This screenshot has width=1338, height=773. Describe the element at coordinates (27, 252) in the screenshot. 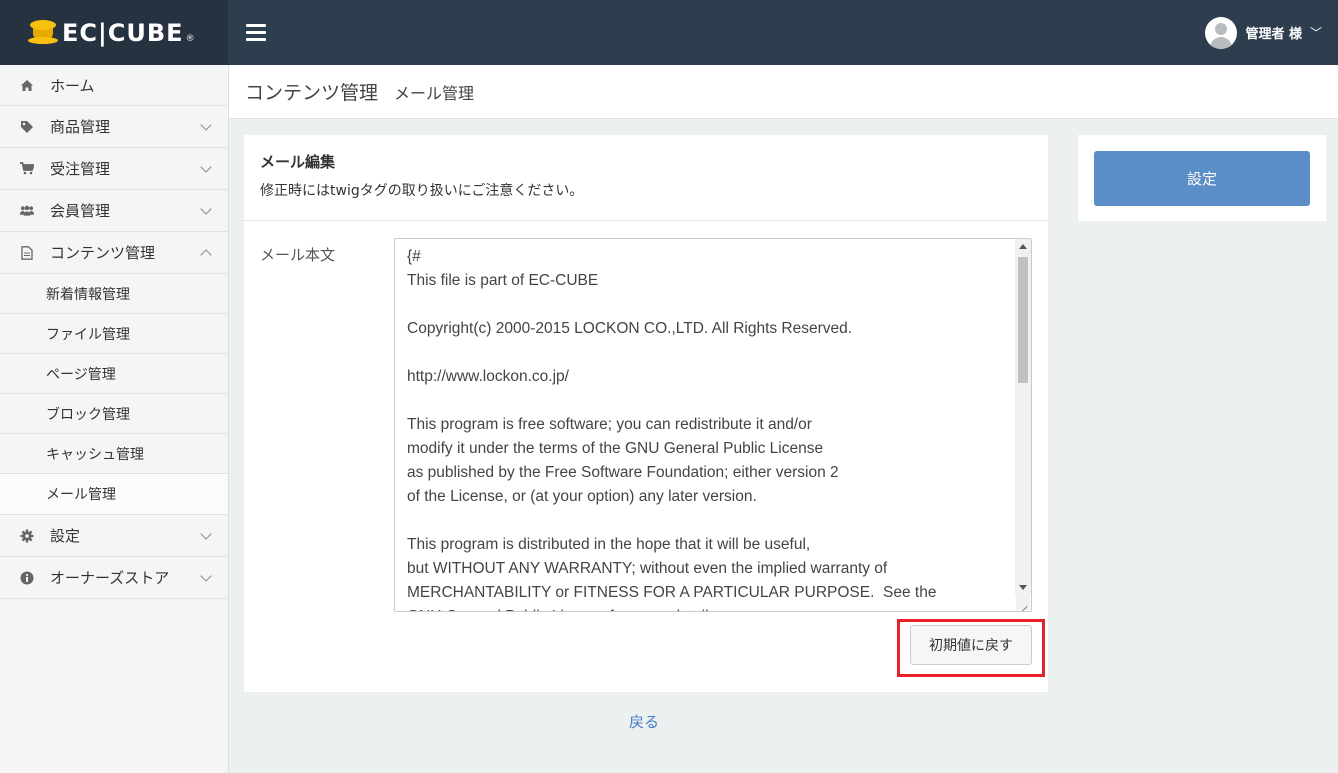

I see `file-icon` at that location.